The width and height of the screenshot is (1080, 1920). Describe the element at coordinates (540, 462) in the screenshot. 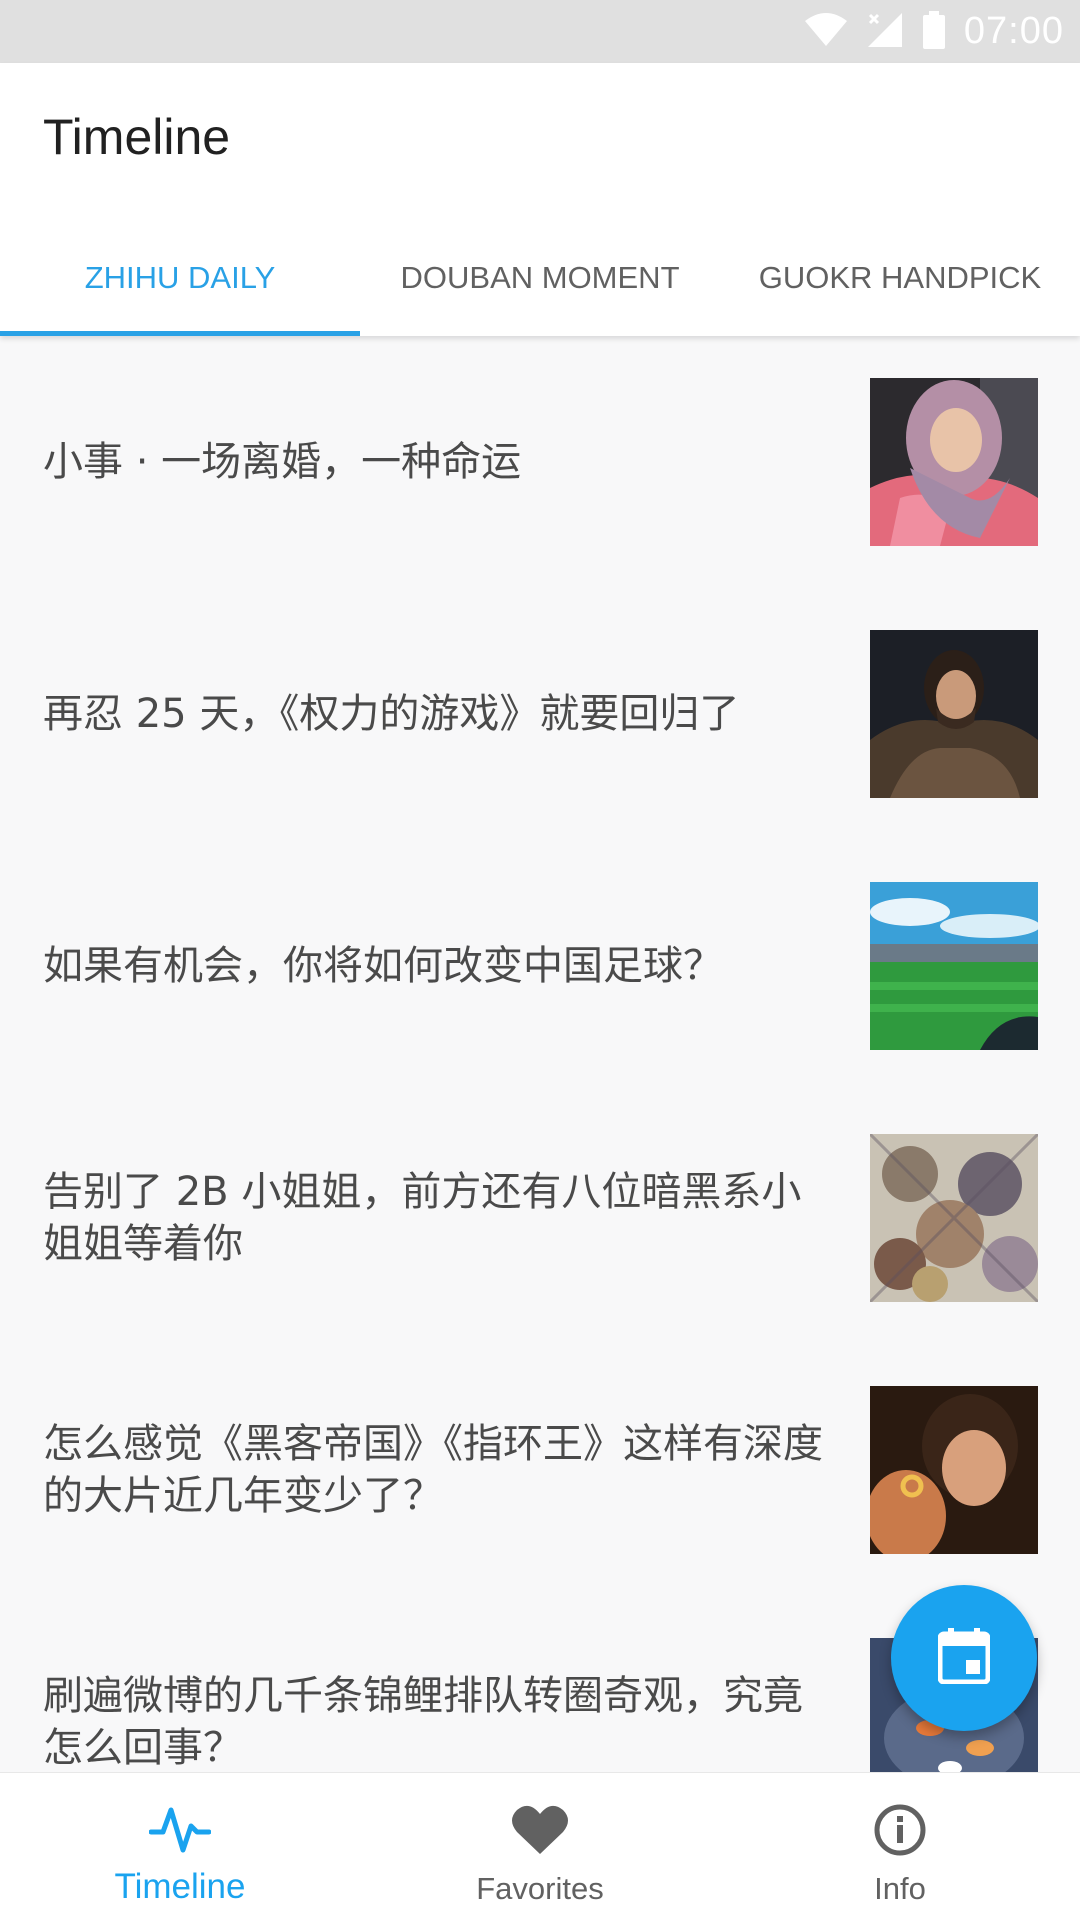

I see `list-item: 小事 · 一场离婚，一种命运` at that location.